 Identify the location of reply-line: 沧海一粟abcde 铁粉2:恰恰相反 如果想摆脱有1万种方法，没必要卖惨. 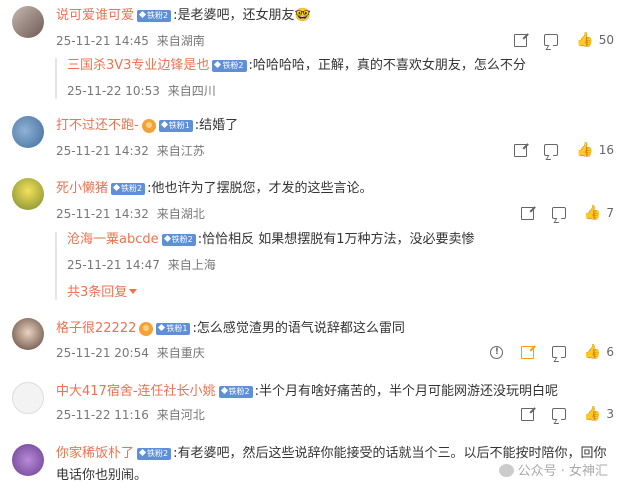
(337, 240).